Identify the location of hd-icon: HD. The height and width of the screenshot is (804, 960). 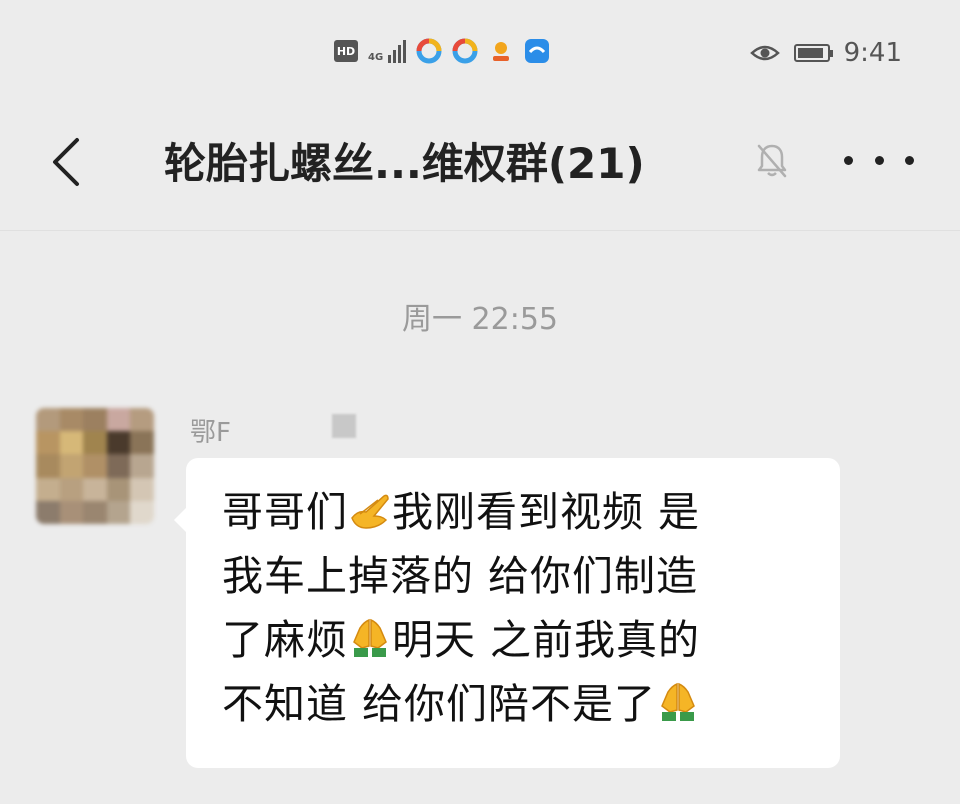
(346, 51).